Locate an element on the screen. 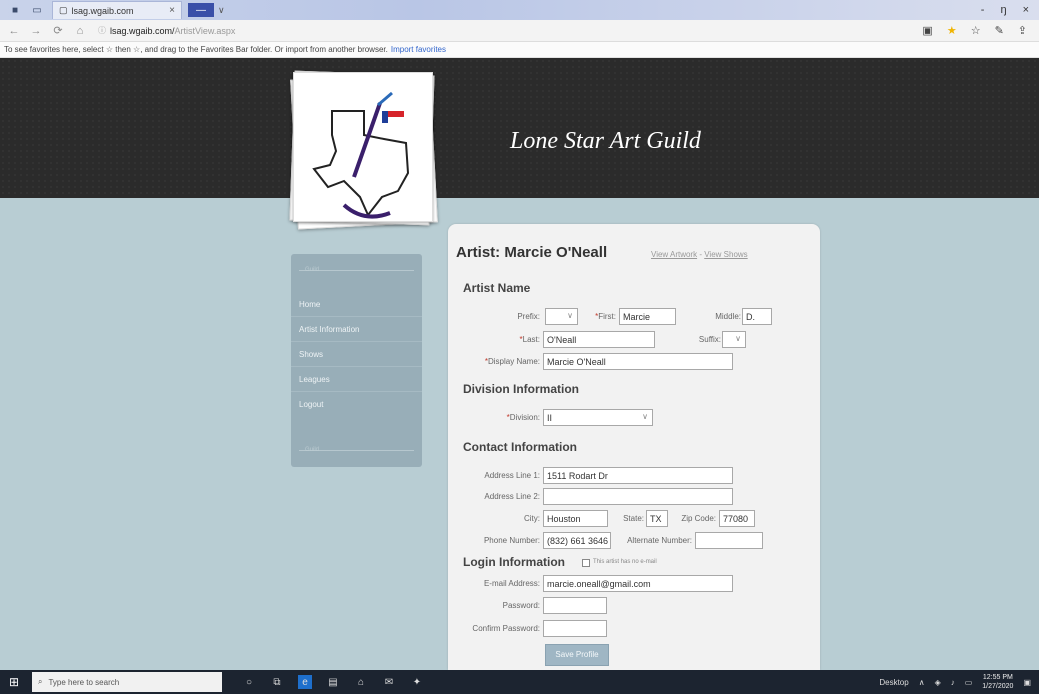 The height and width of the screenshot is (694, 1039). windows-start-icon: ⊞ is located at coordinates (14, 682).